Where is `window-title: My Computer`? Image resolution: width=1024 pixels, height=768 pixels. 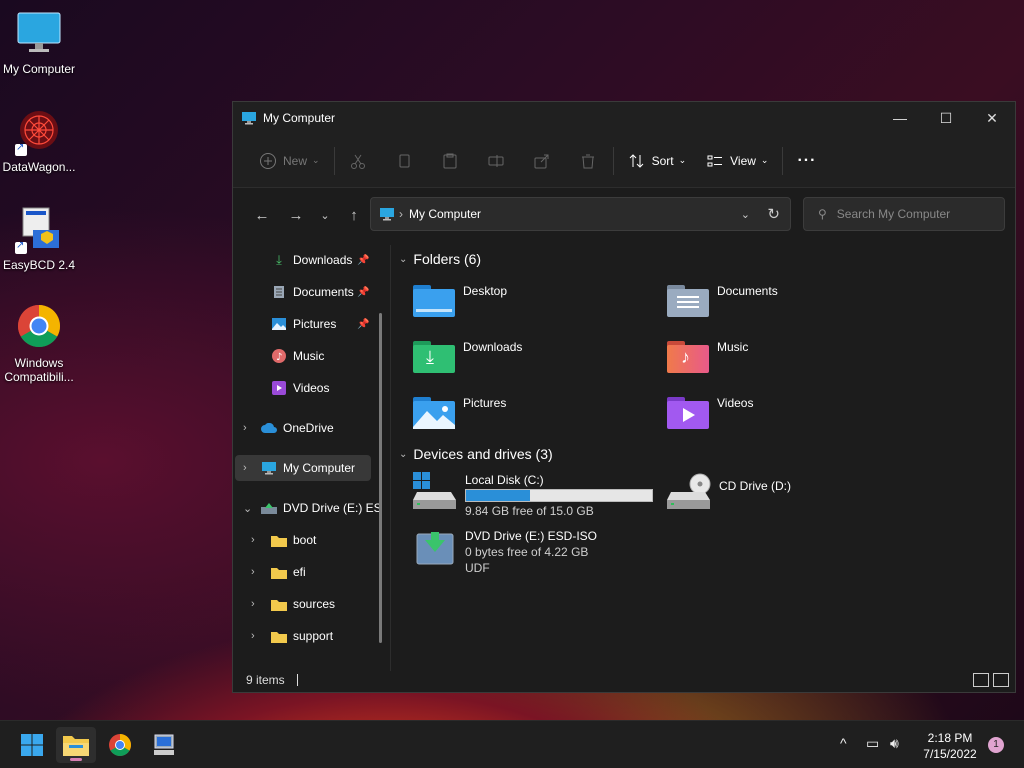
window-title: My Computer is located at coordinates (299, 118).